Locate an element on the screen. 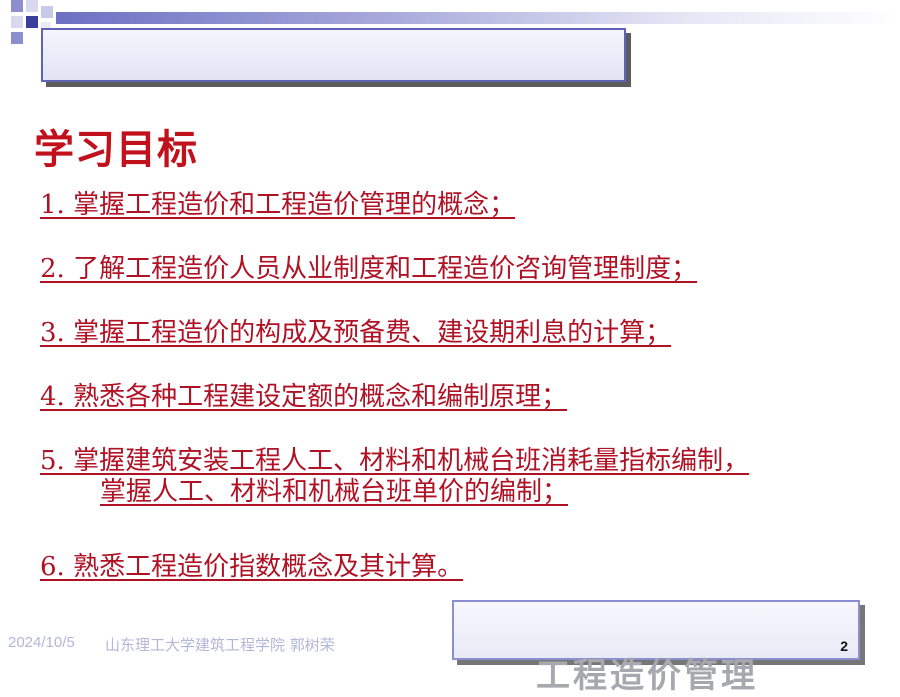 This screenshot has height=697, width=900. objective-item: 4. 熟悉各种工程建设定额的概念和编制原理； is located at coordinates (303, 397).